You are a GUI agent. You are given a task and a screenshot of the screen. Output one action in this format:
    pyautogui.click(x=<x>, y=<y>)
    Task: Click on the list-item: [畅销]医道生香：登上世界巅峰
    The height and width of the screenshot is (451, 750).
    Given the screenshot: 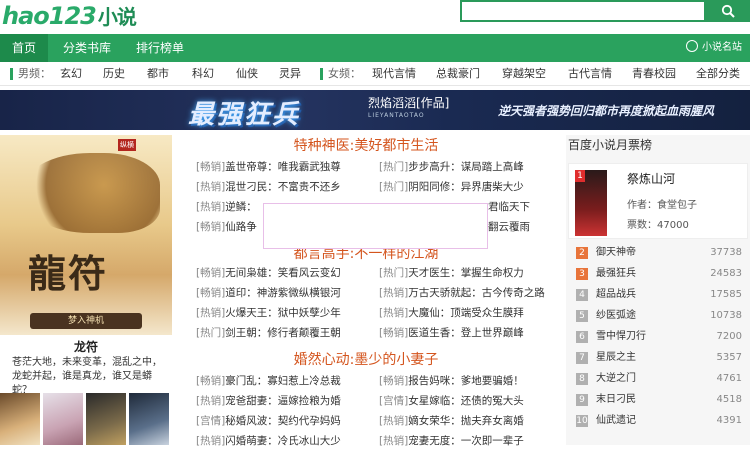 What is the action you would take?
    pyautogui.click(x=451, y=333)
    